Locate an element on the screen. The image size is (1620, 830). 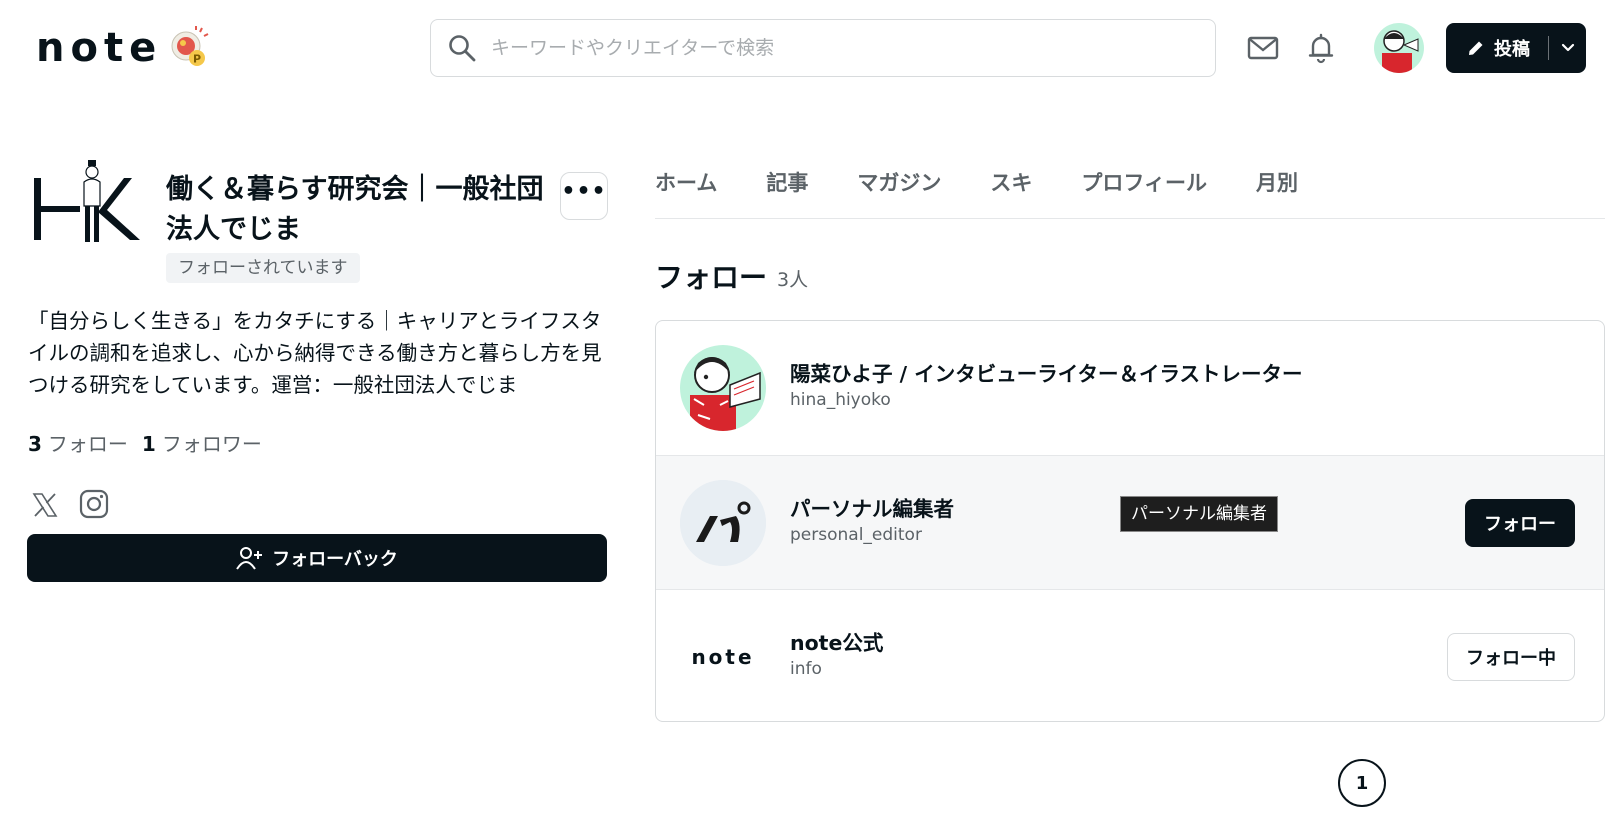
follow-name: note公式 is located at coordinates (836, 641).